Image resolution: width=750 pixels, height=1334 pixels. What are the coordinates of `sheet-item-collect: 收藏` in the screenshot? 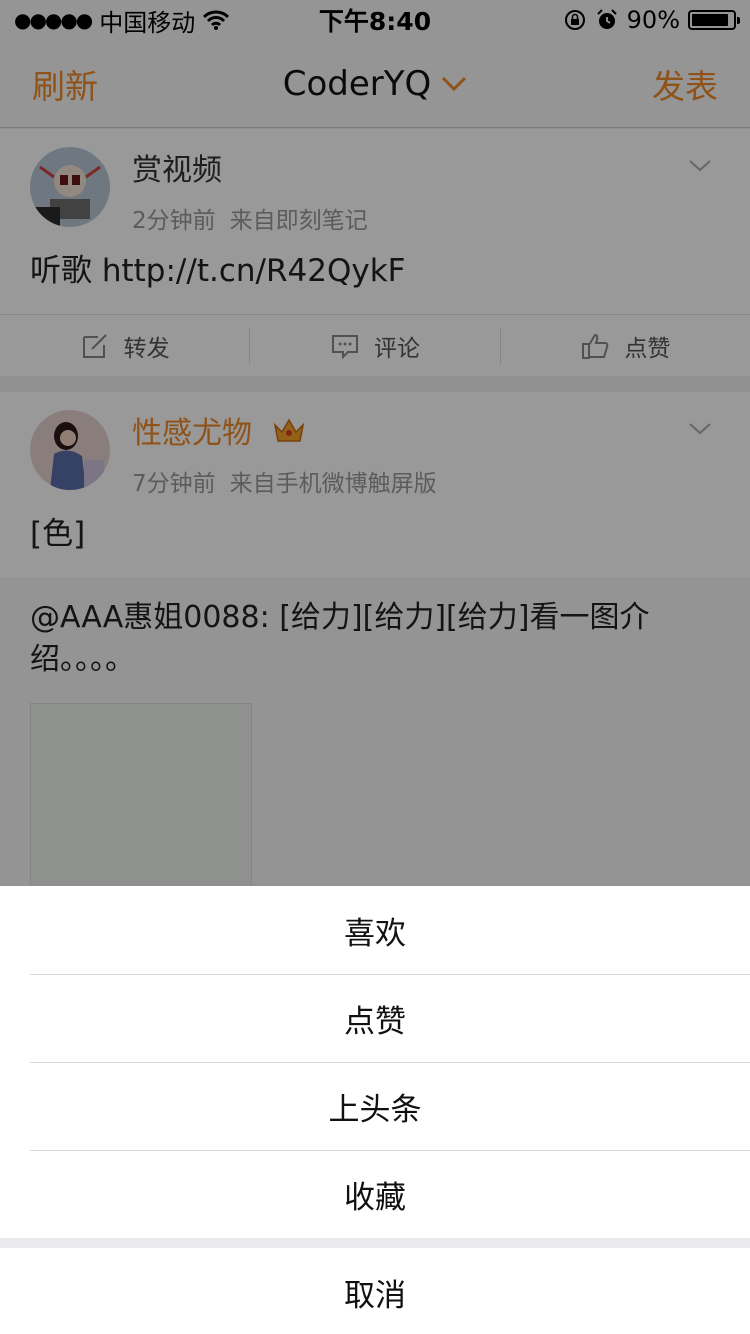 It's located at (375, 1194).